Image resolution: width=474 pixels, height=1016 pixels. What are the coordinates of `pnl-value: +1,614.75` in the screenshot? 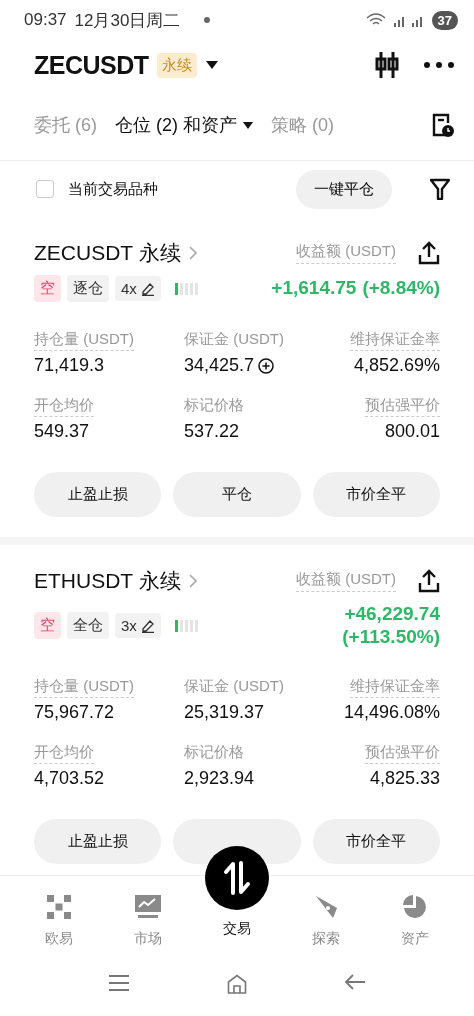 It's located at (314, 288).